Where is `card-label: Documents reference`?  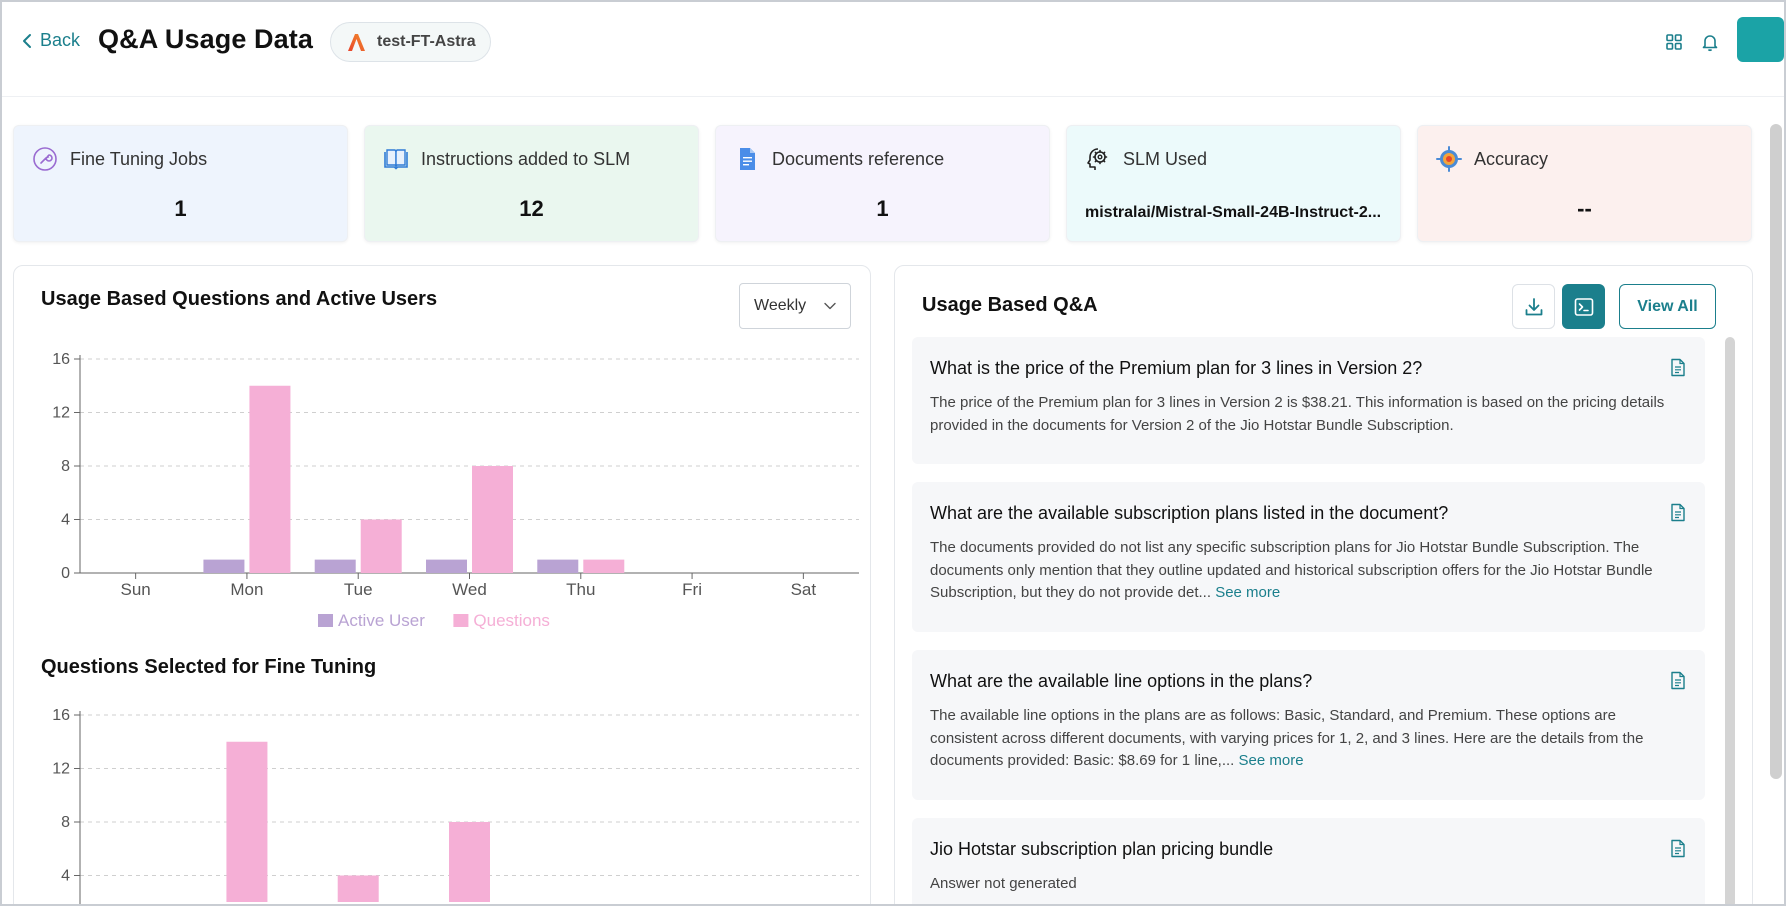
card-label: Documents reference is located at coordinates (858, 158).